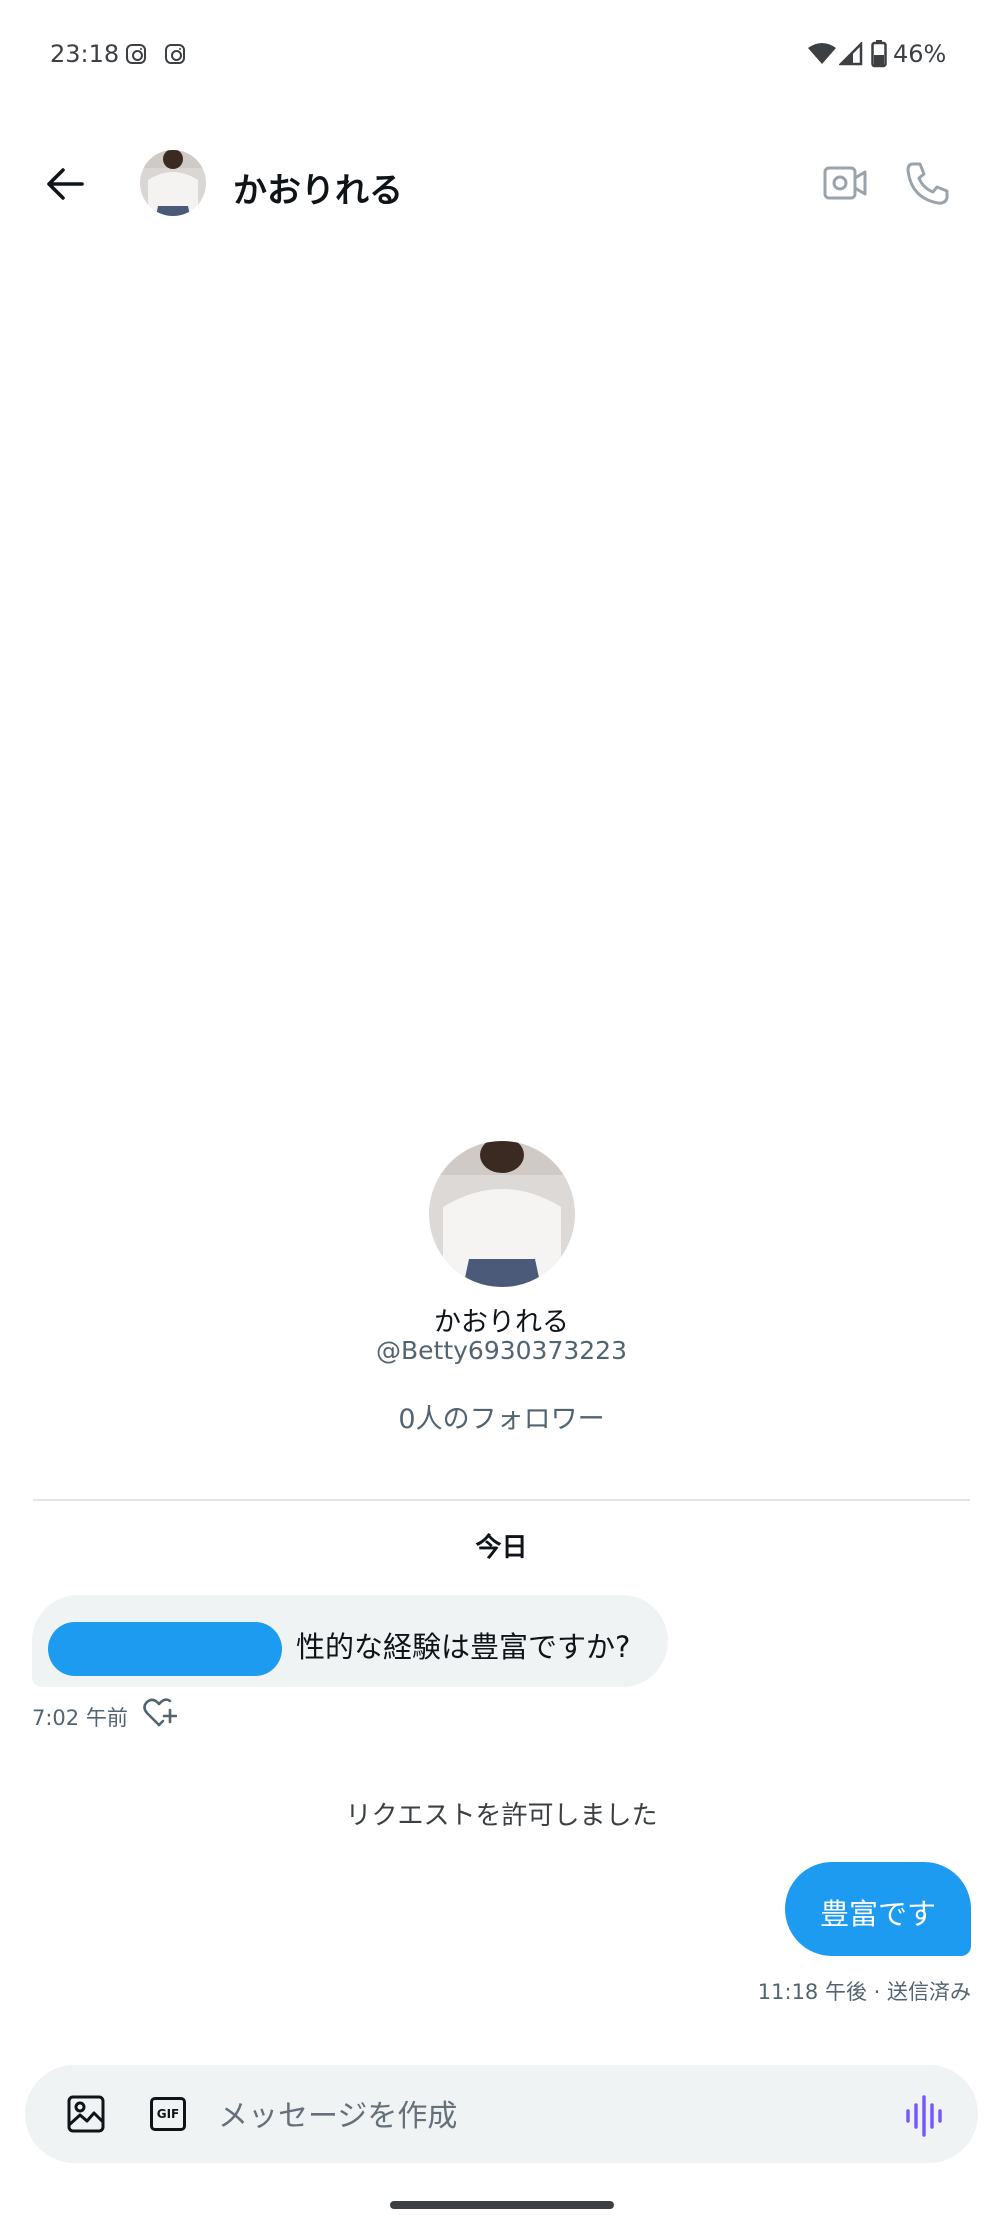  I want to click on profile-handle: @Betty6930373223, so click(501, 1350).